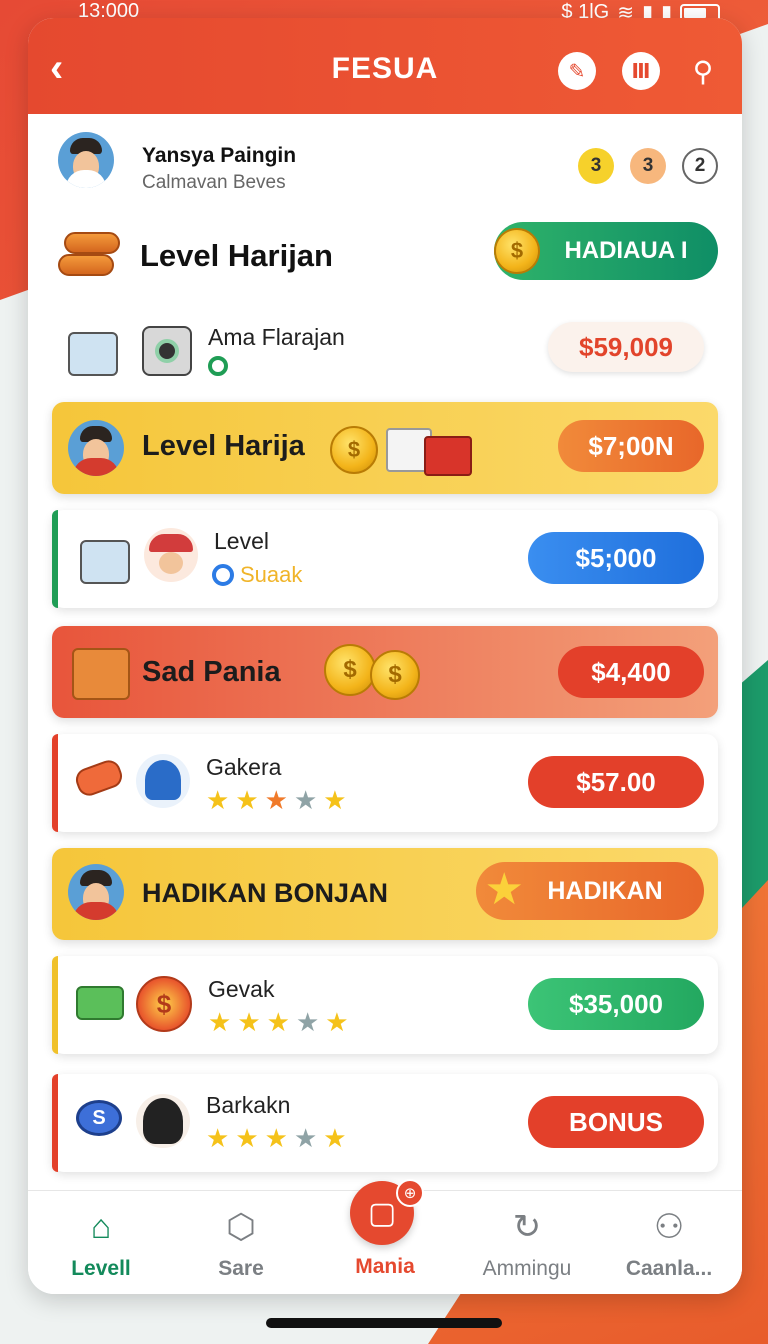 The image size is (768, 1344). Describe the element at coordinates (631, 672) in the screenshot. I see `price-pill: $4,400` at that location.